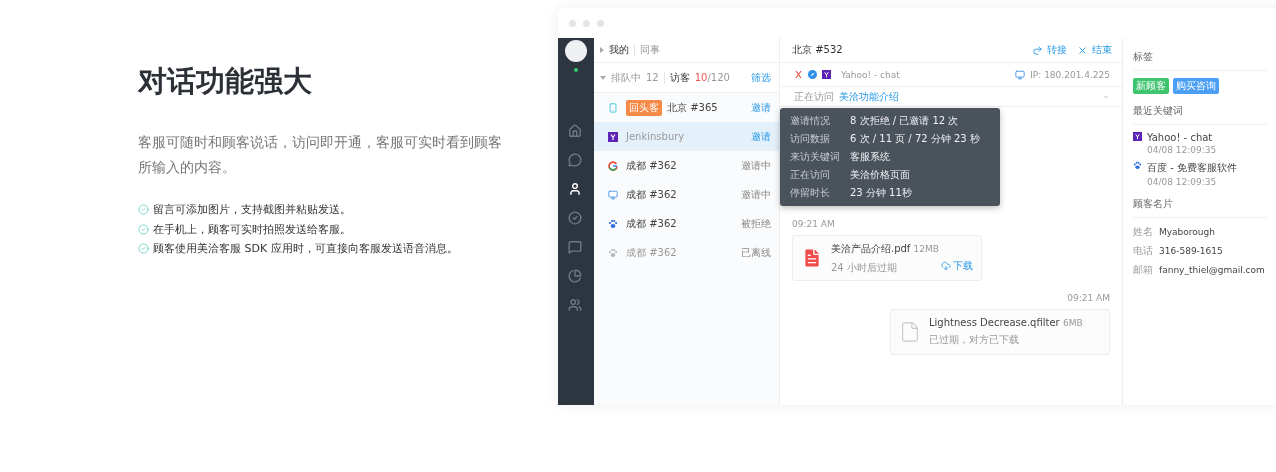  What do you see at coordinates (869, 96) in the screenshot?
I see `visiting-page-link: 美洽功能介绍` at bounding box center [869, 96].